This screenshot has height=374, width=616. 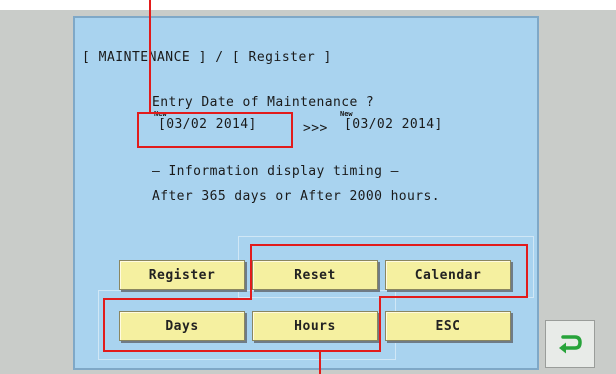 I want to click on bracket-left-top, so click(x=177, y=299).